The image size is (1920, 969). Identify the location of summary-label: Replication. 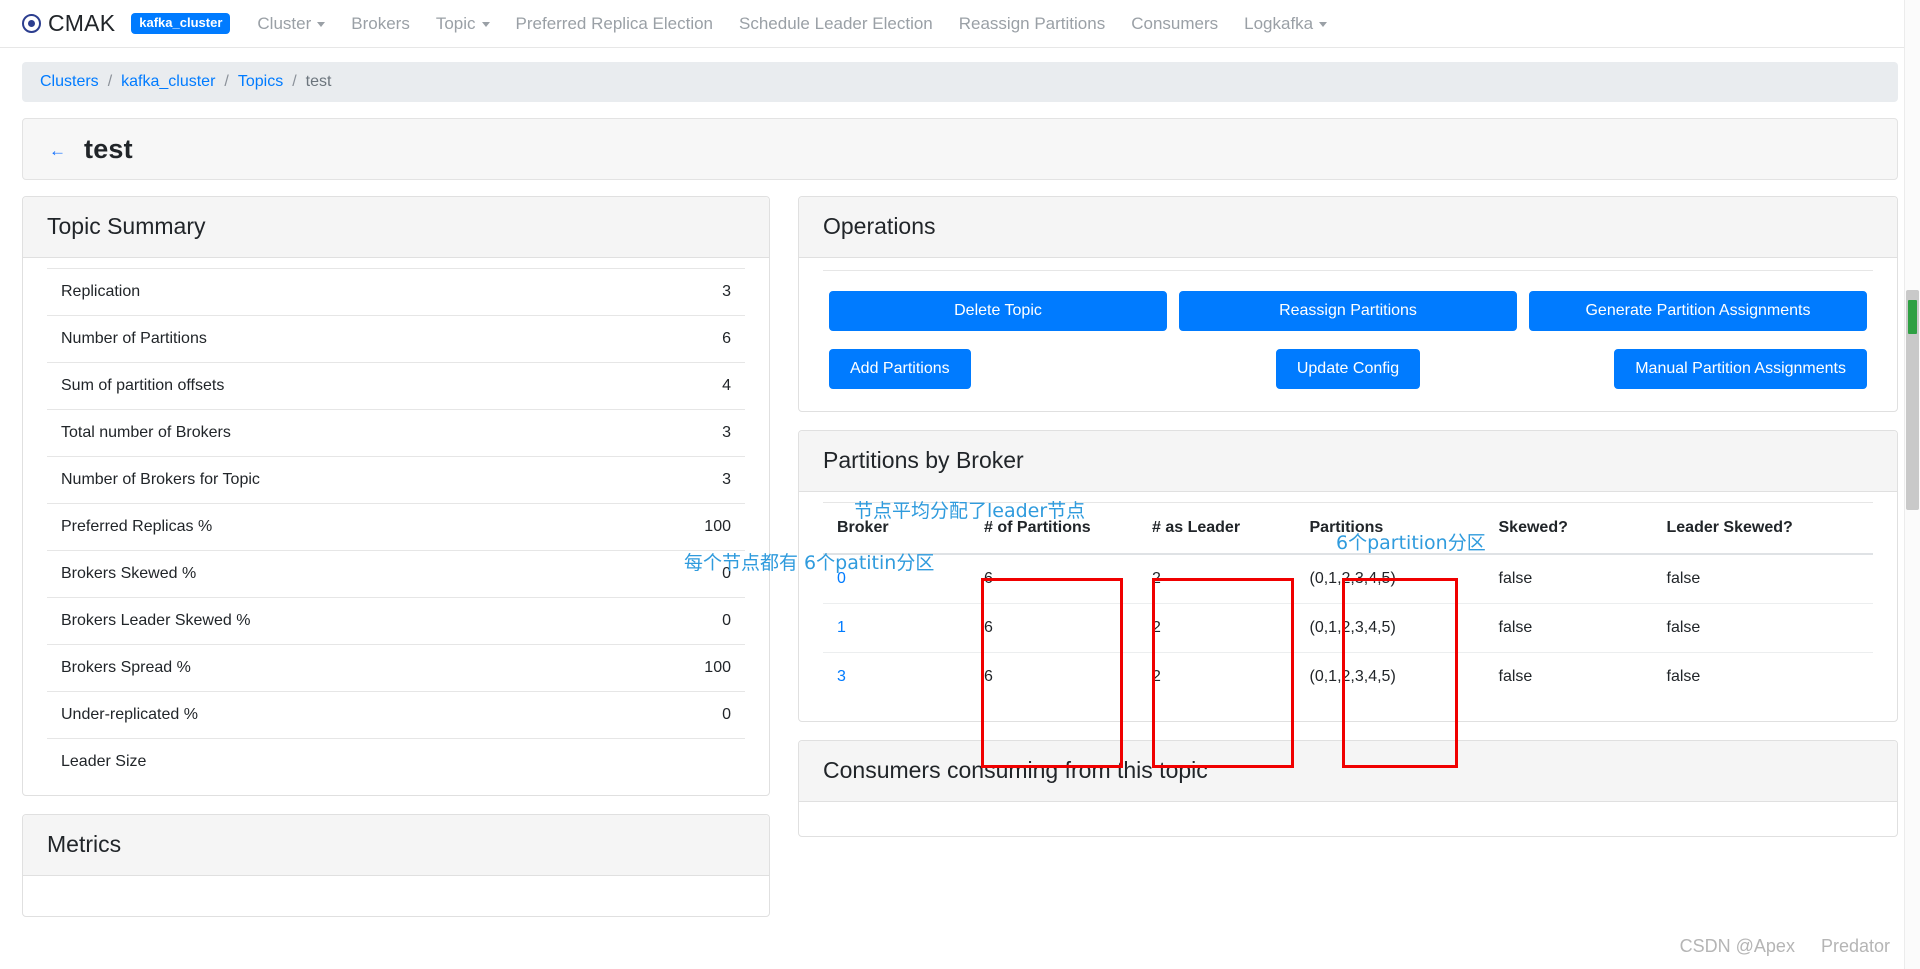
(101, 291).